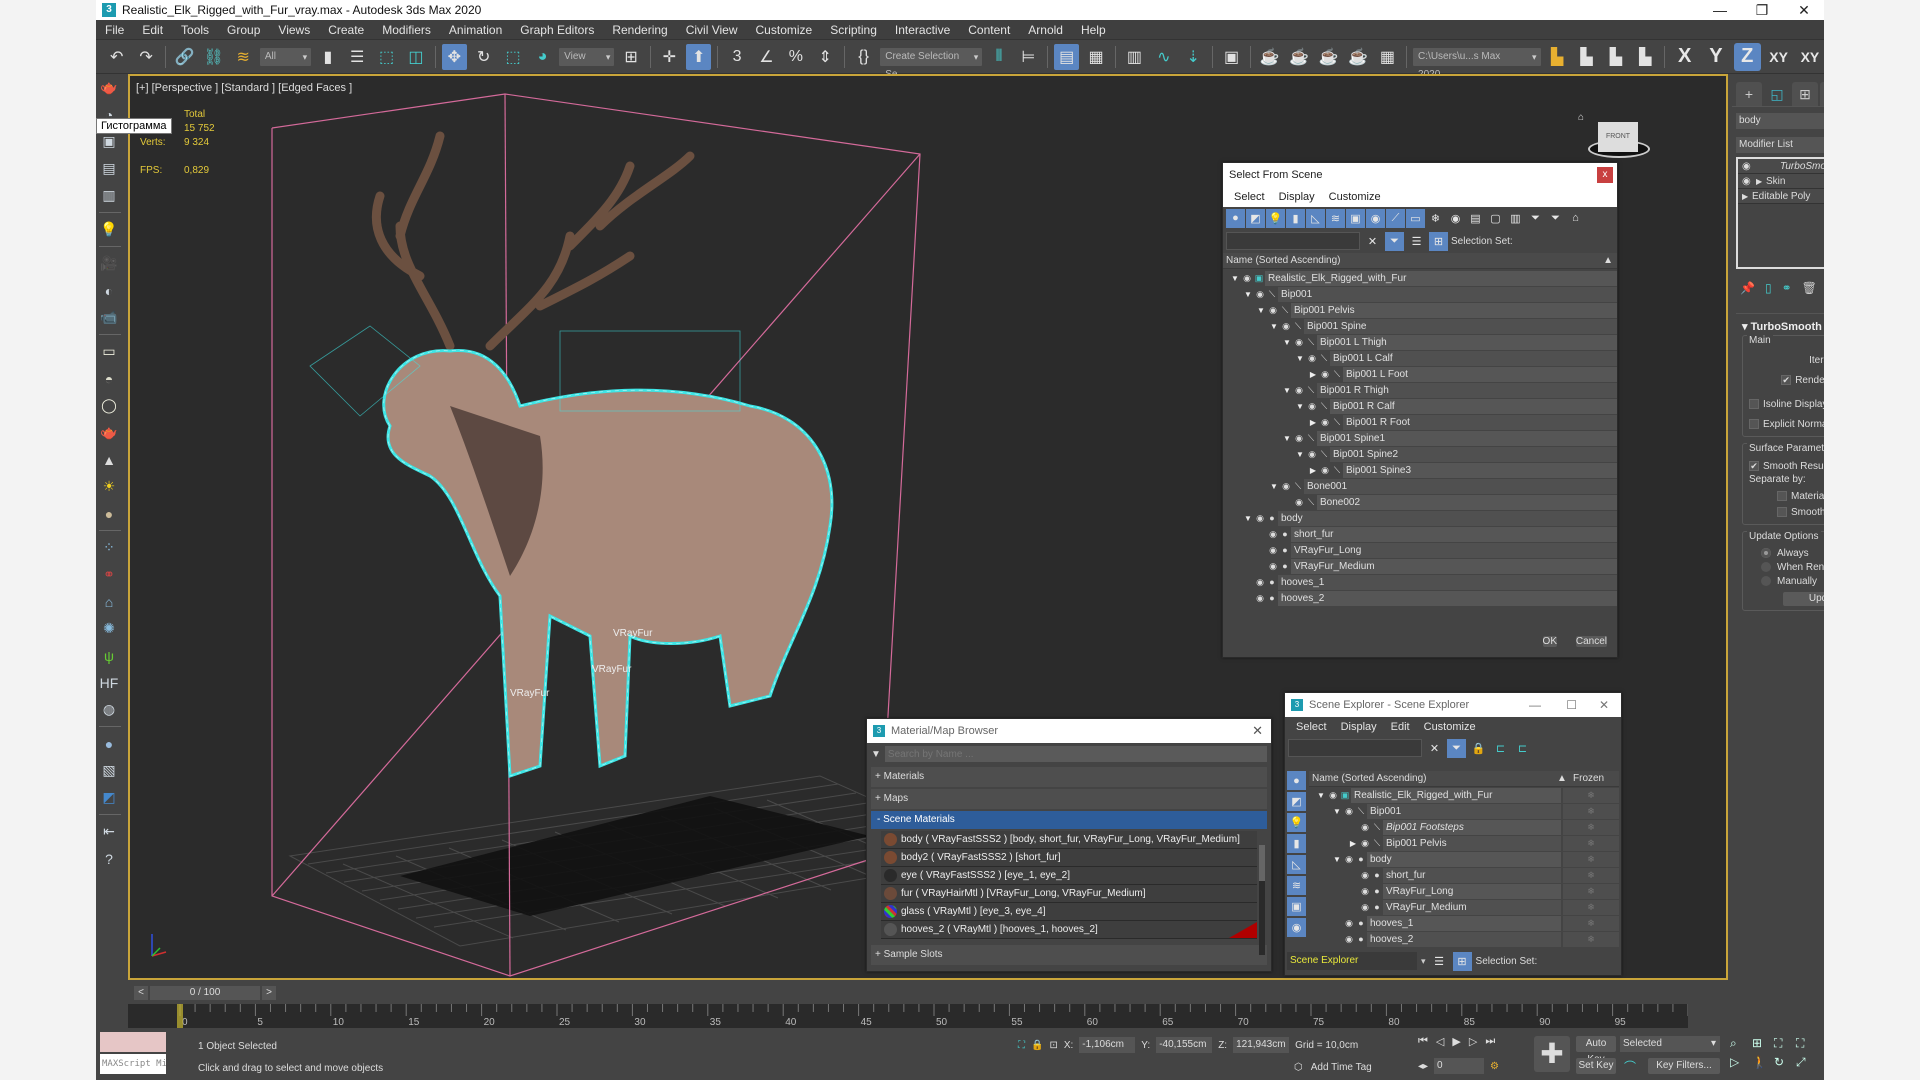 This screenshot has width=1920, height=1080. What do you see at coordinates (243, 30) in the screenshot?
I see `menu-group: Group` at bounding box center [243, 30].